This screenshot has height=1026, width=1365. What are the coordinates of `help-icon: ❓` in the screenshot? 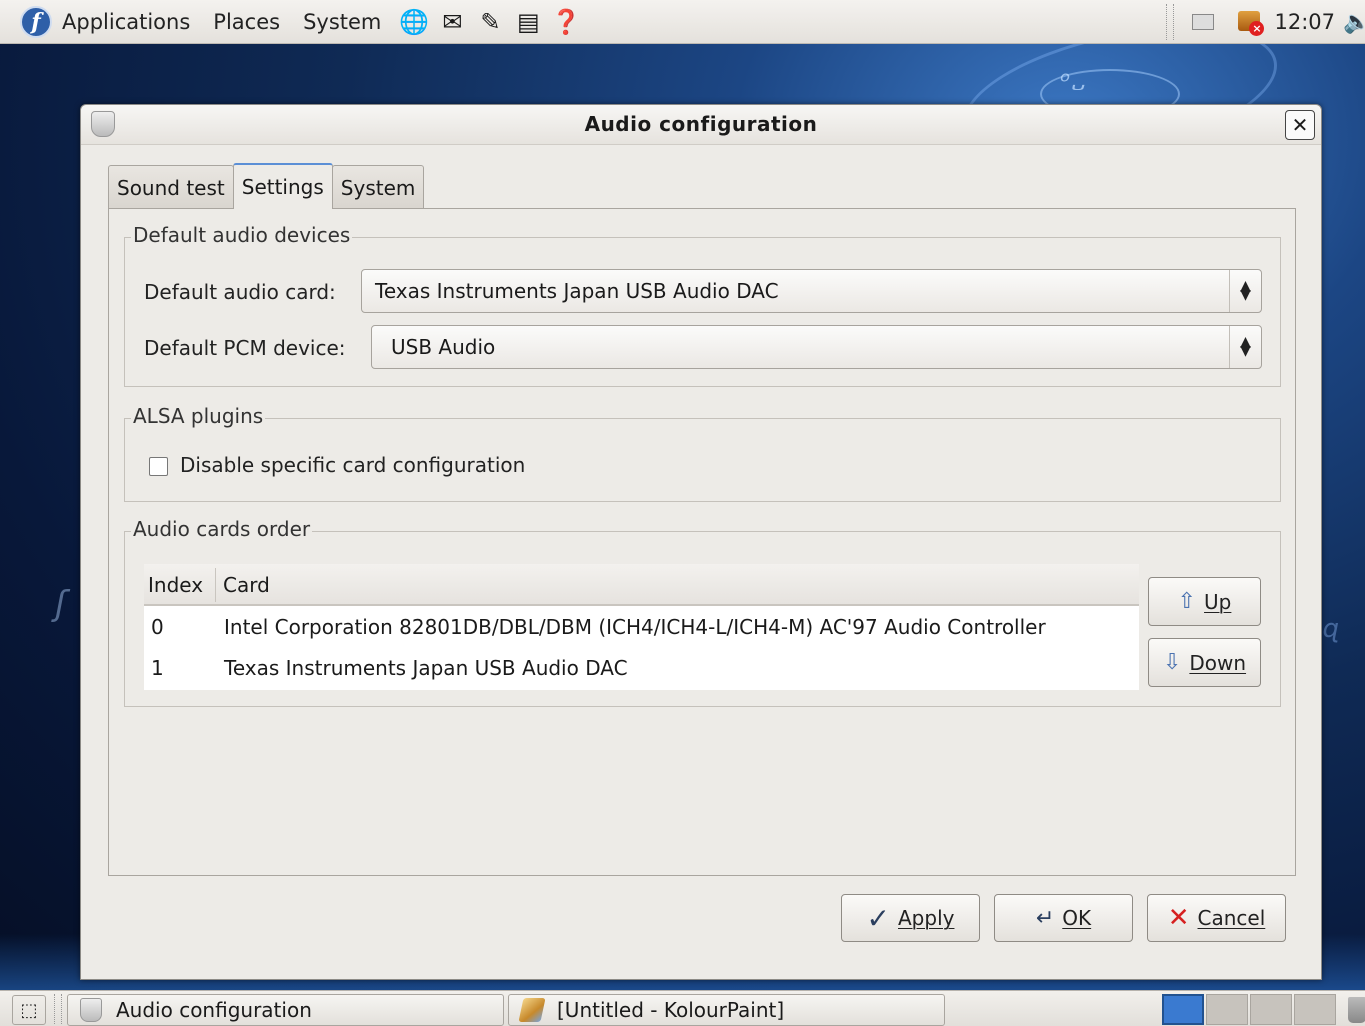 It's located at (566, 22).